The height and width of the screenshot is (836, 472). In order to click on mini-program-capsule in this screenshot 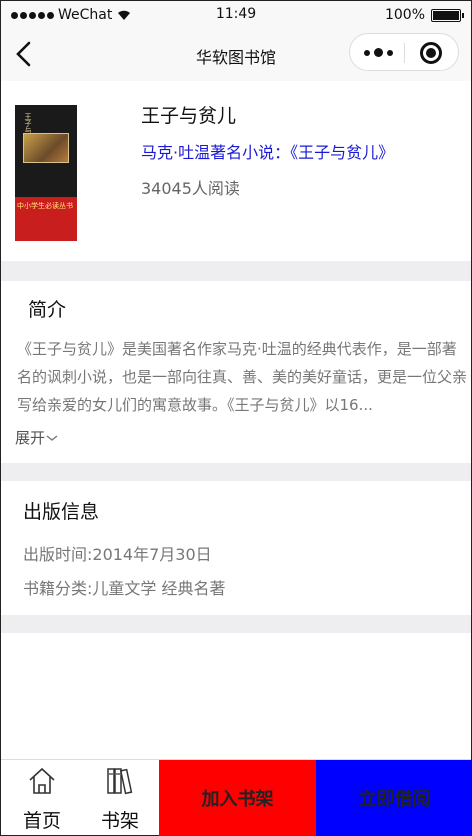, I will do `click(404, 52)`.